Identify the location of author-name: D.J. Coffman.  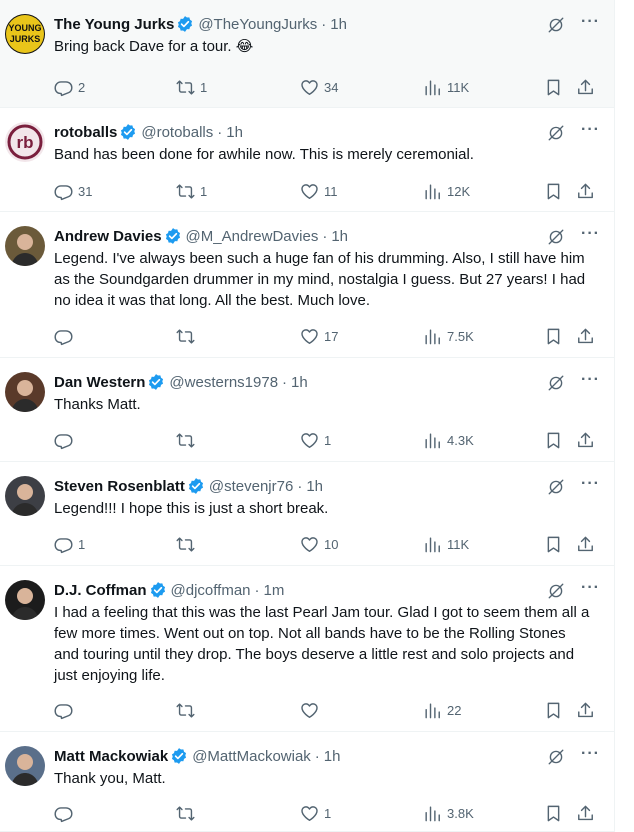
(100, 590).